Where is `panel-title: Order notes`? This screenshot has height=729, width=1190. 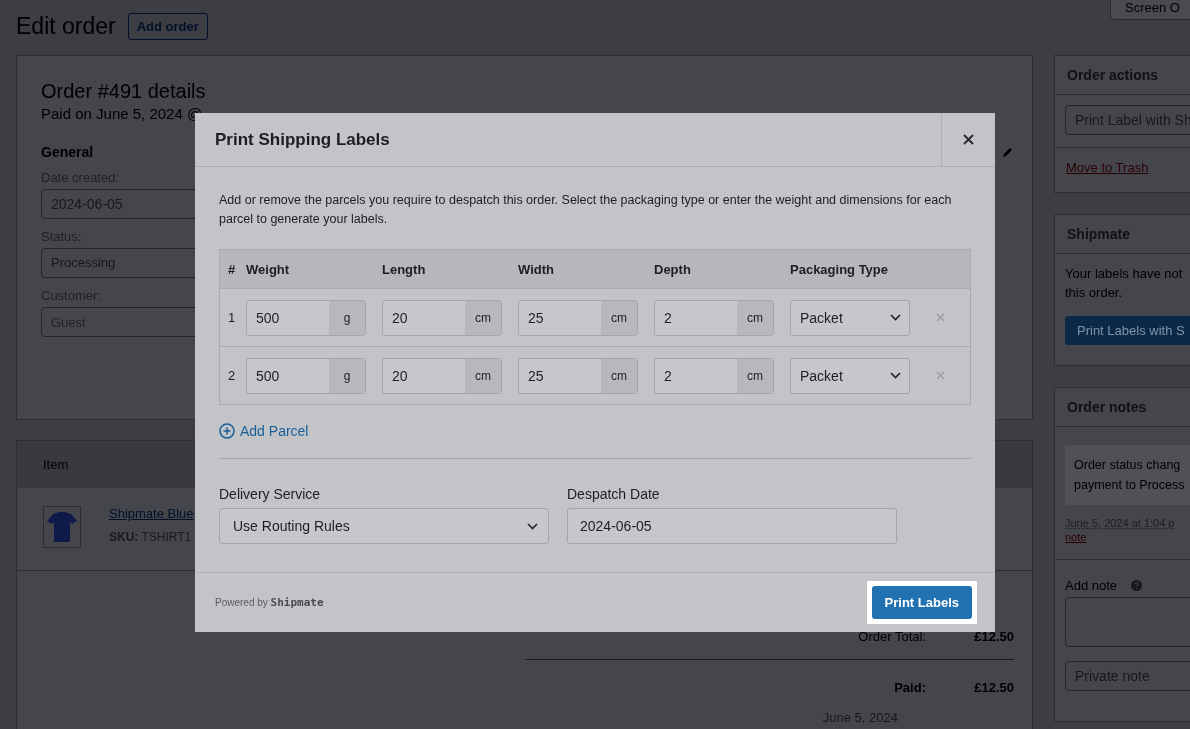 panel-title: Order notes is located at coordinates (1122, 407).